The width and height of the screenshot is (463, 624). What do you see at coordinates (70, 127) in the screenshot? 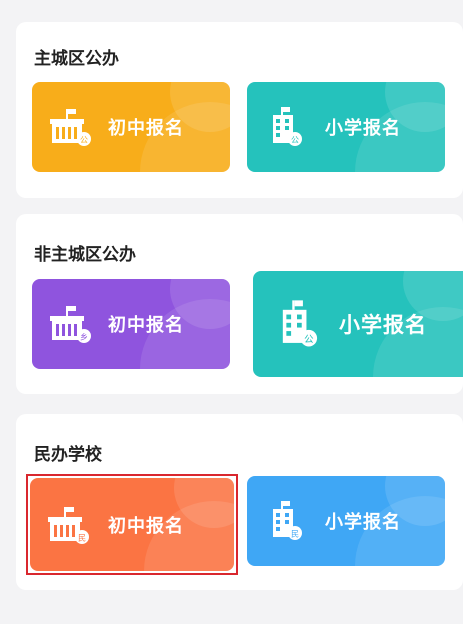
I see `school-building-icon: 公` at bounding box center [70, 127].